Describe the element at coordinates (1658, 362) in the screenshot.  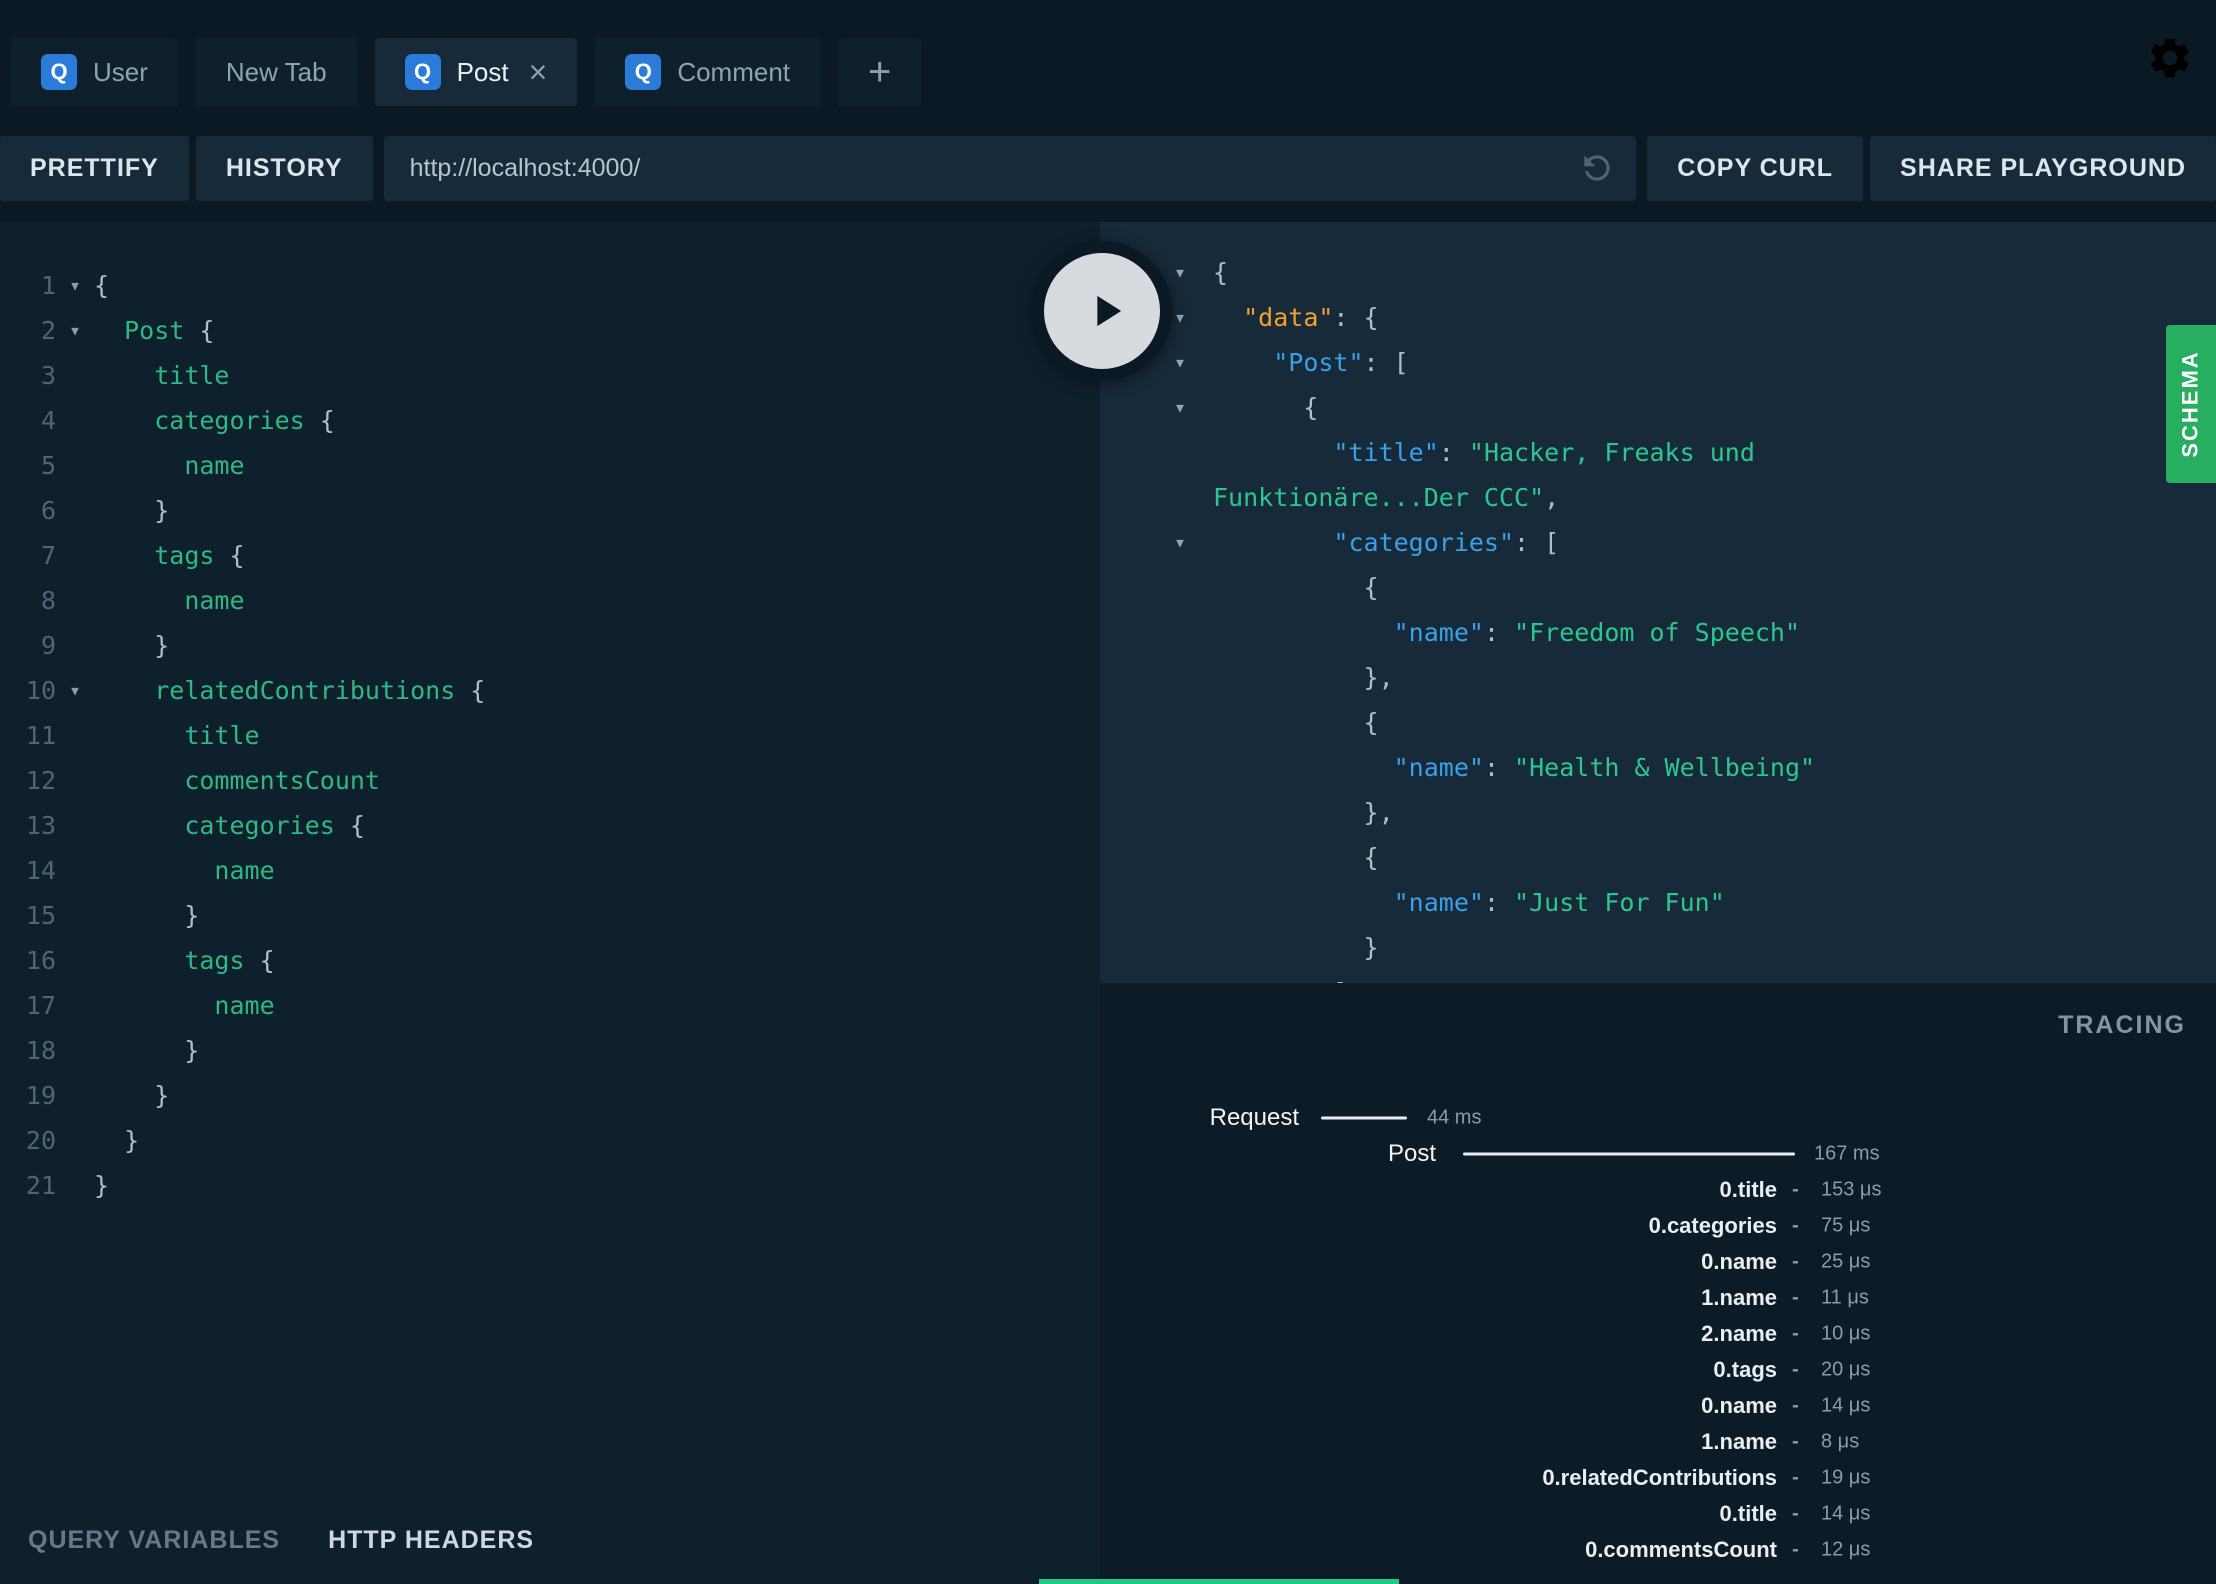
I see `response-line: ▾ "Post": [` at that location.